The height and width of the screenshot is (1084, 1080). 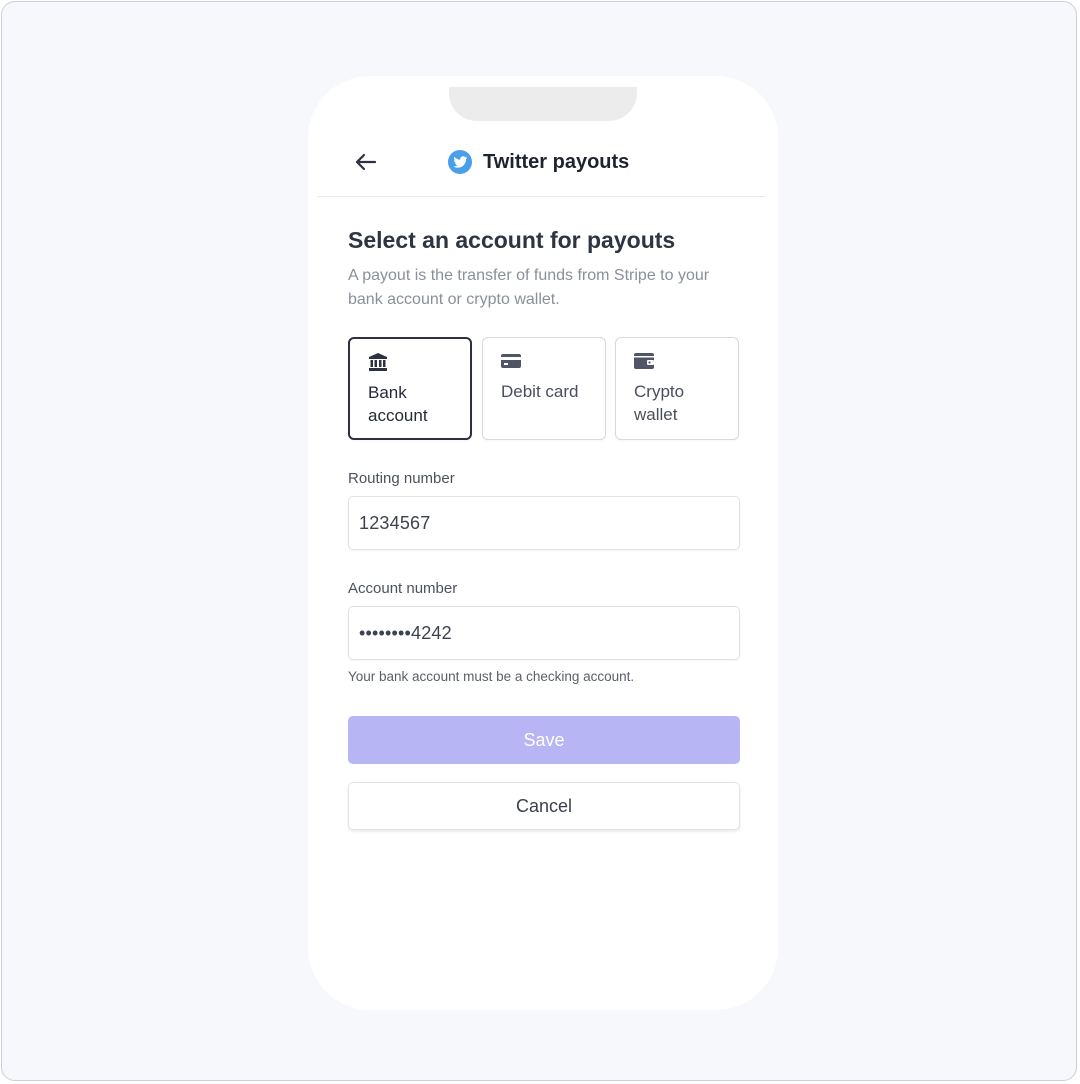 I want to click on payout-option-label: Crypto wallet, so click(x=659, y=403).